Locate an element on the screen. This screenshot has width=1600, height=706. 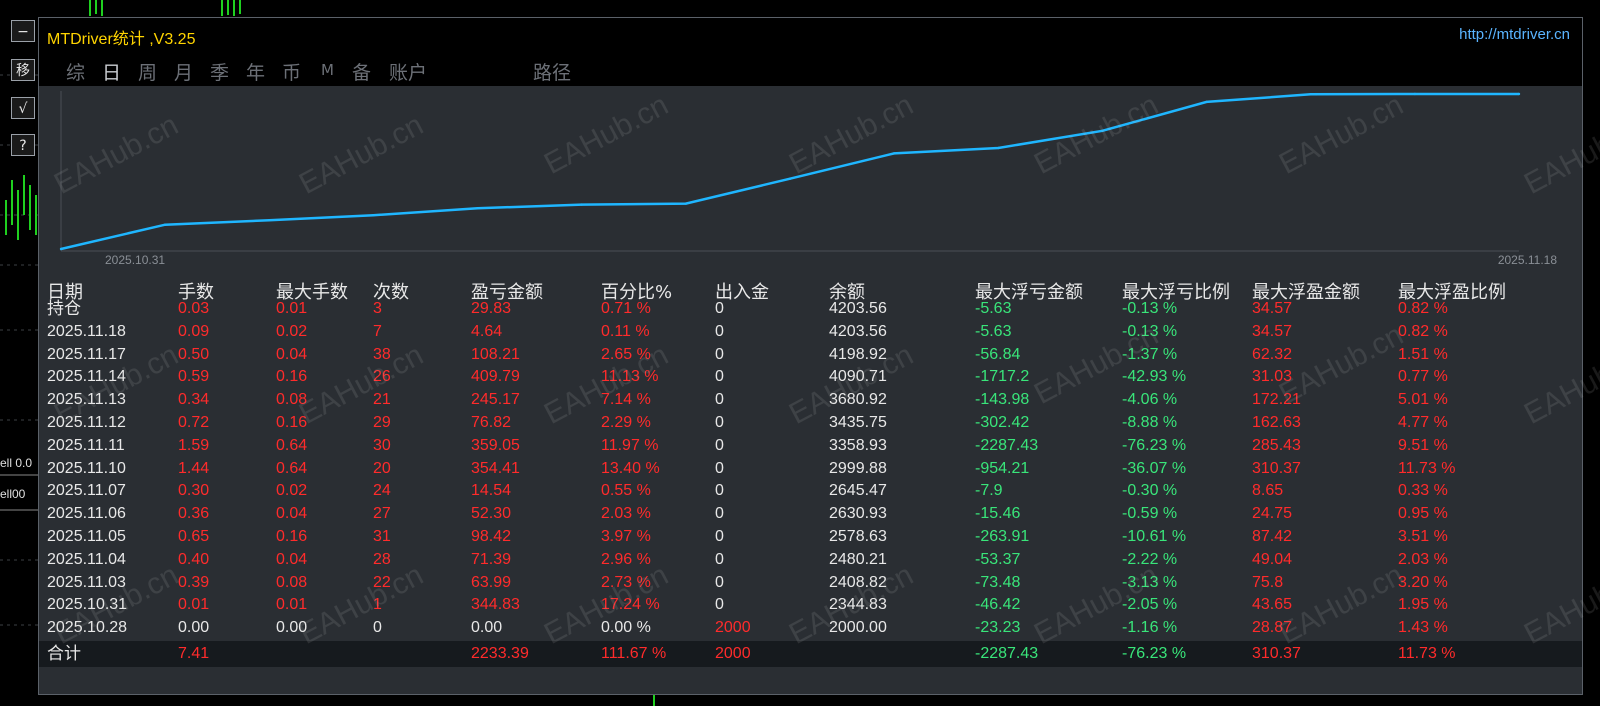
cell-count: 20 is located at coordinates (382, 468).